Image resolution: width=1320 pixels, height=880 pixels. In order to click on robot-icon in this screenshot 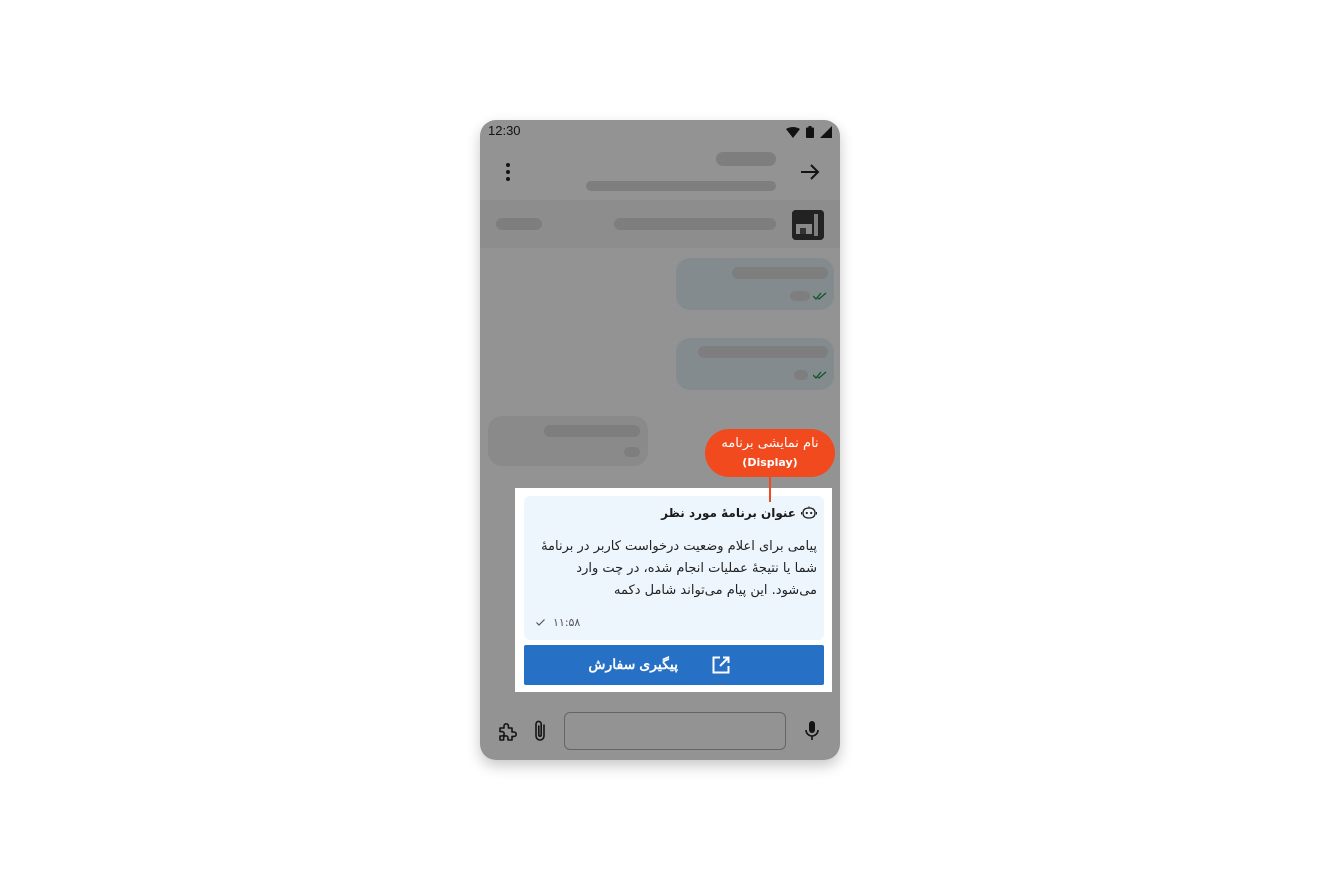, I will do `click(809, 512)`.